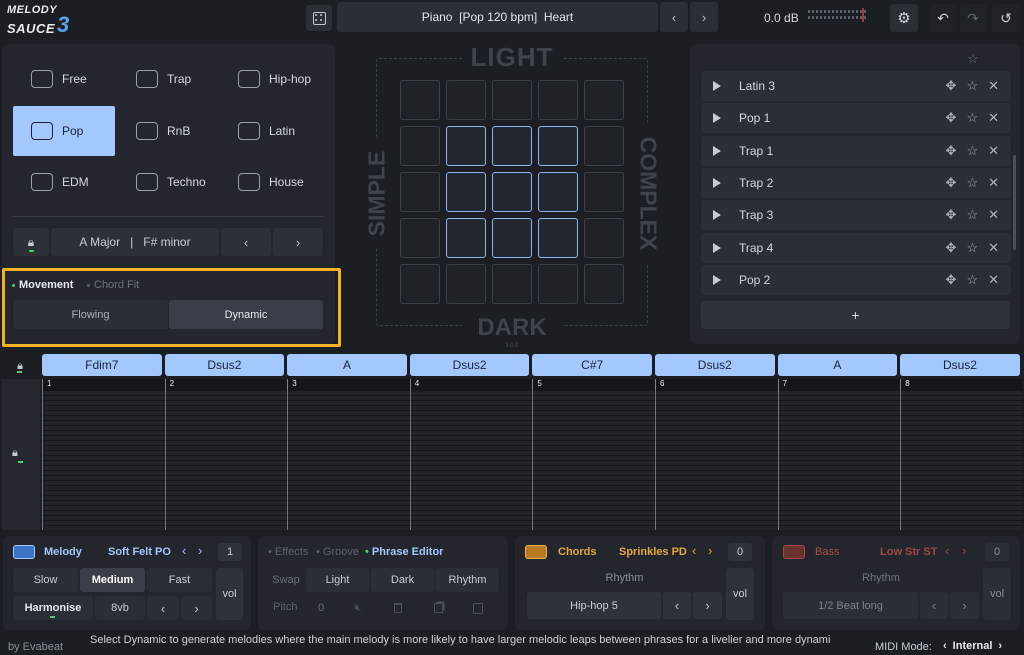 The height and width of the screenshot is (655, 1024). Describe the element at coordinates (246, 314) in the screenshot. I see `dynamic-button: Dynamic` at that location.